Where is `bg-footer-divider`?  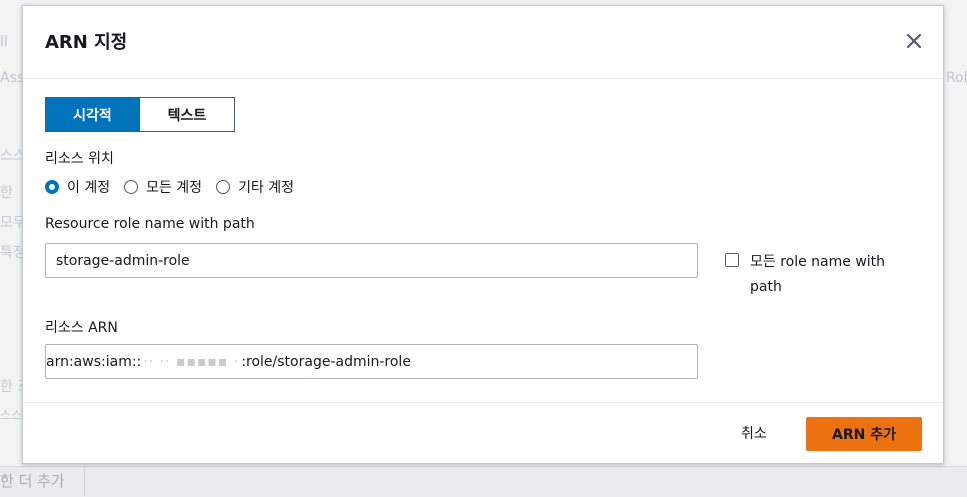
bg-footer-divider is located at coordinates (84, 481).